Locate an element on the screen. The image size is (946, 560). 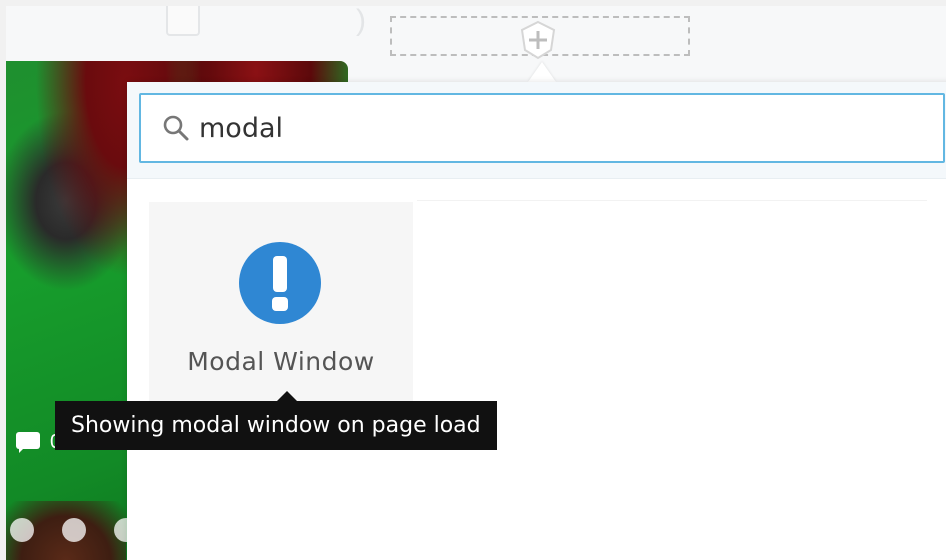
search-bar is located at coordinates (536, 130).